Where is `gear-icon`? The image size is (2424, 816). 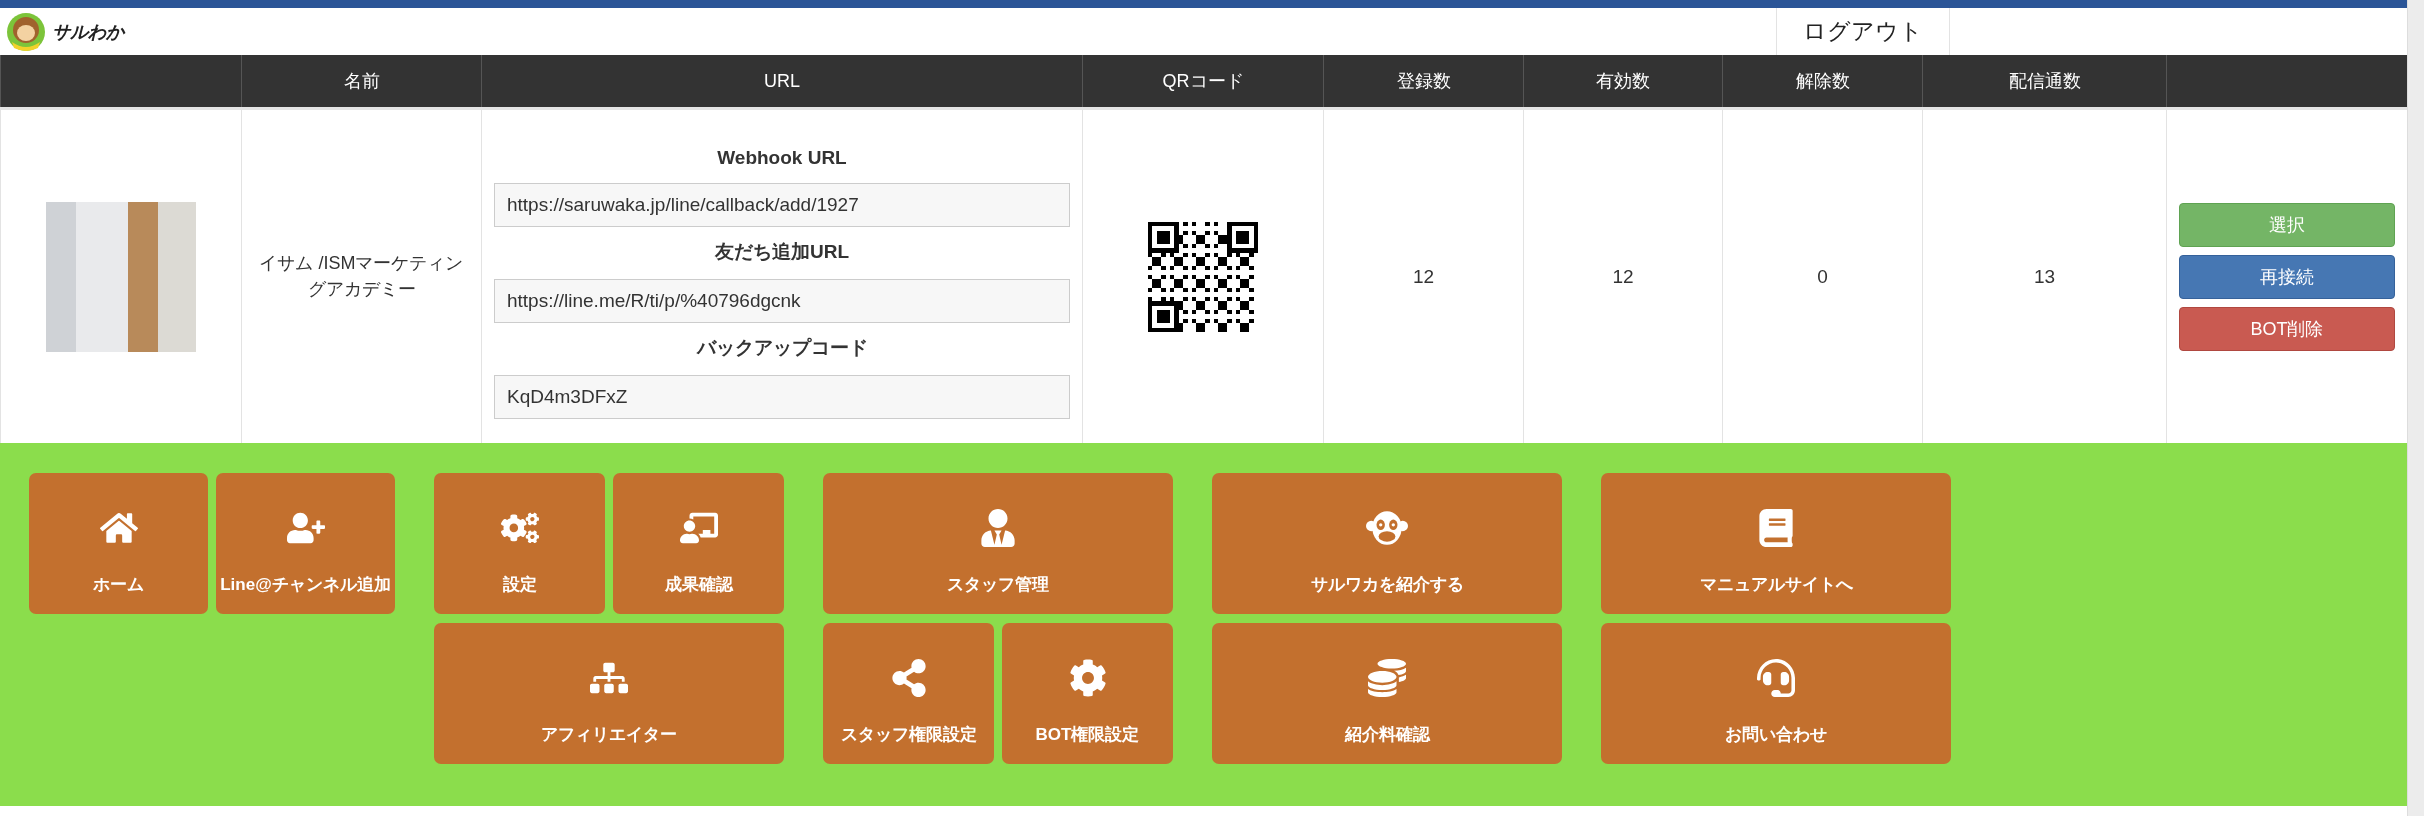 gear-icon is located at coordinates (1087, 678).